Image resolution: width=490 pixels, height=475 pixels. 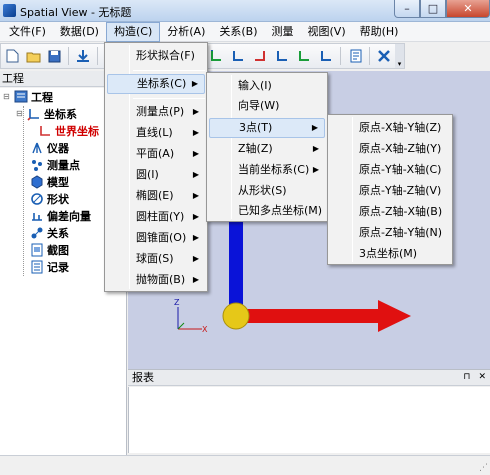 I want to click on menu-item-circle: 圆(I) ▶, so click(x=156, y=175).